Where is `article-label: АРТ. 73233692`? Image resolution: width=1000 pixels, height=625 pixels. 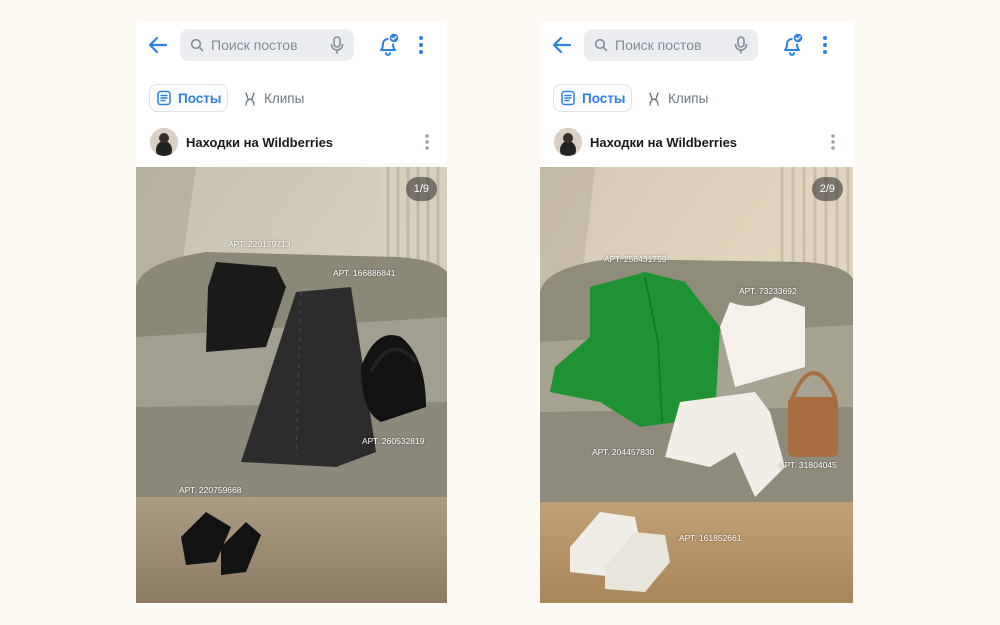
article-label: АРТ. 73233692 is located at coordinates (768, 291).